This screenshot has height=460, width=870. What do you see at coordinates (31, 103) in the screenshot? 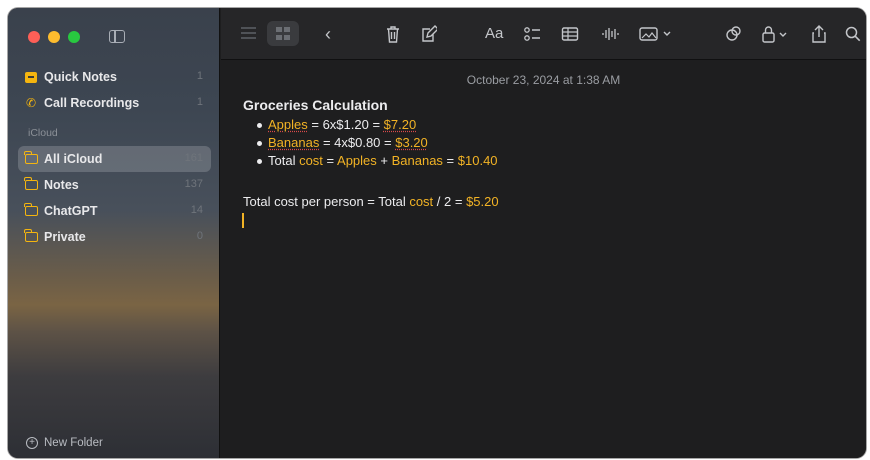
I see `phone-icon: ✆` at bounding box center [31, 103].